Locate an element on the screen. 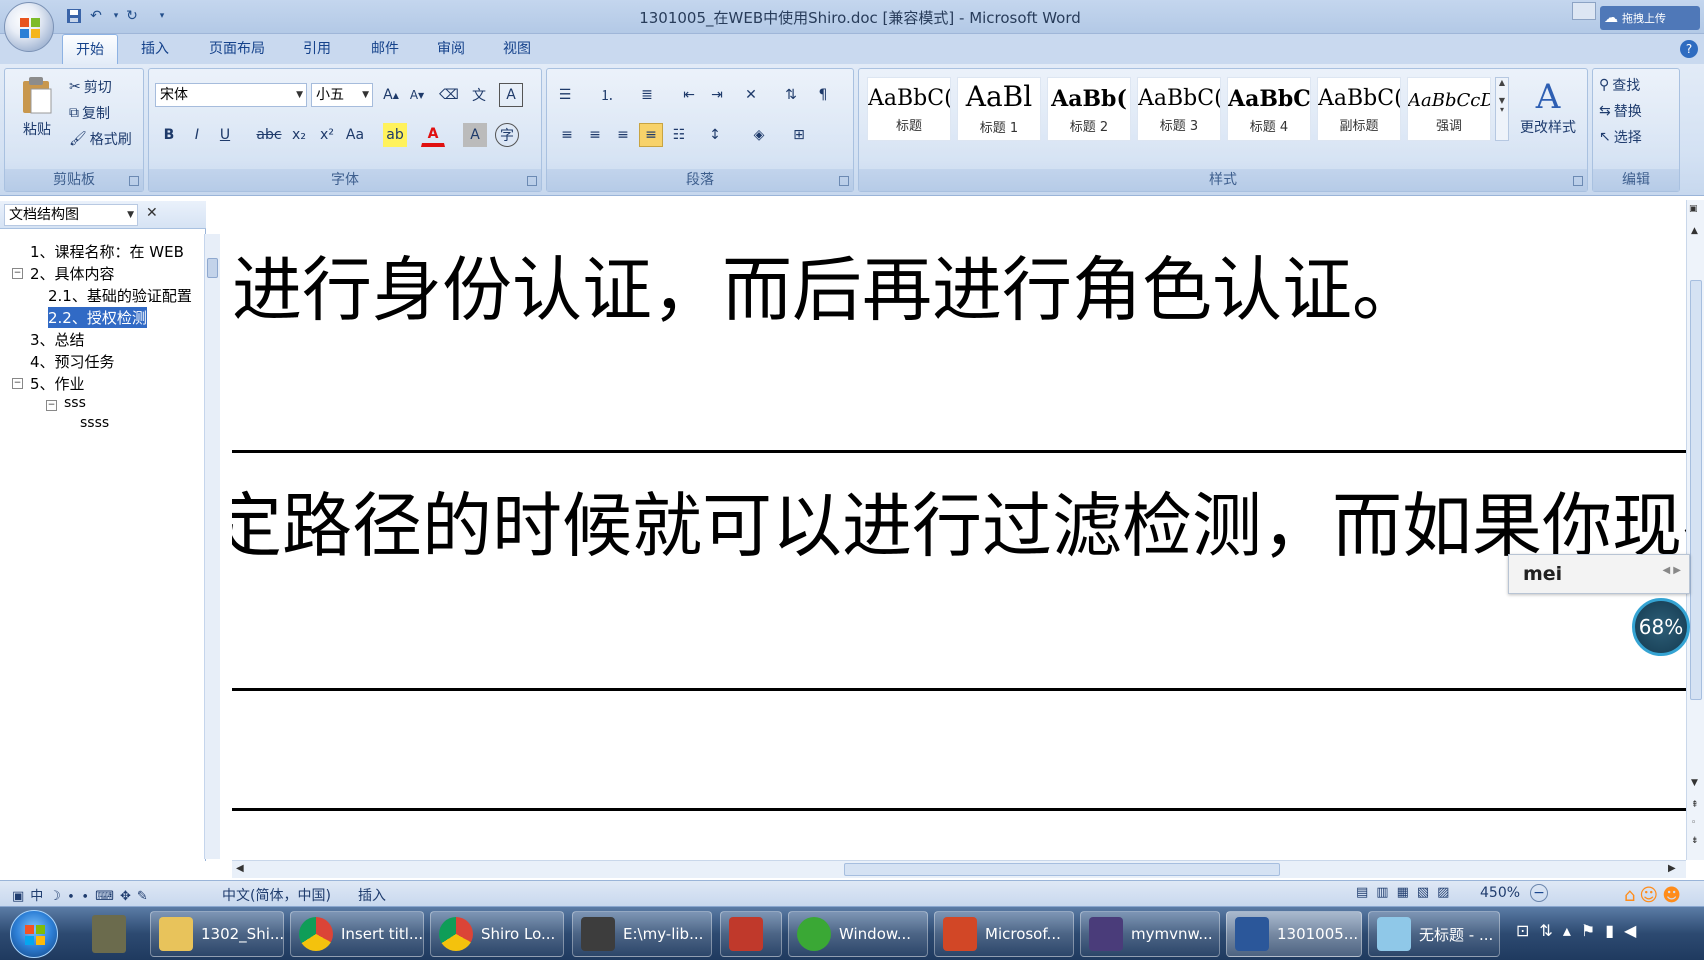 This screenshot has height=963, width=1704. line-spacing-icon: ↕ is located at coordinates (715, 135).